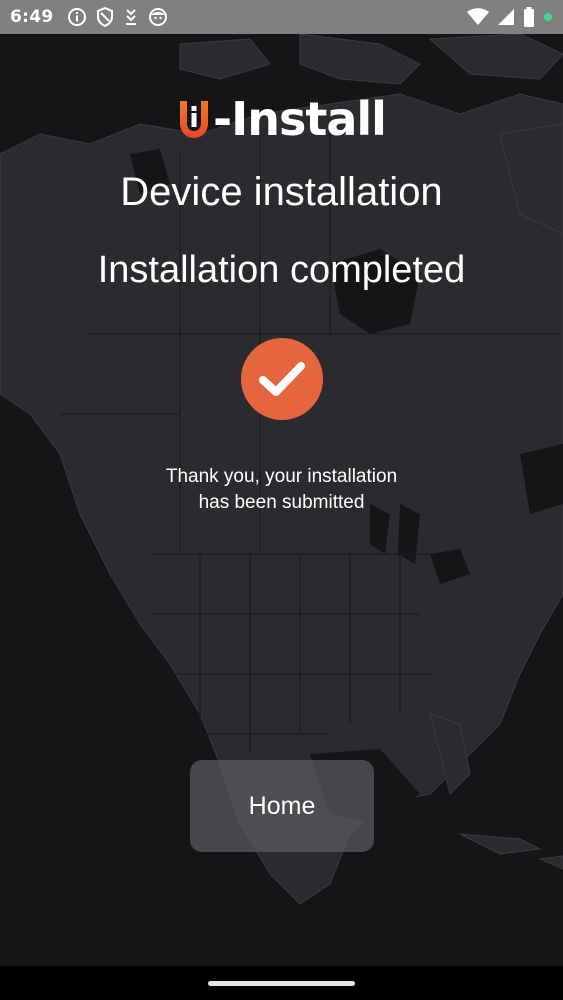 This screenshot has height=1000, width=563. Describe the element at coordinates (194, 119) in the screenshot. I see `logo-u-mark-icon` at that location.